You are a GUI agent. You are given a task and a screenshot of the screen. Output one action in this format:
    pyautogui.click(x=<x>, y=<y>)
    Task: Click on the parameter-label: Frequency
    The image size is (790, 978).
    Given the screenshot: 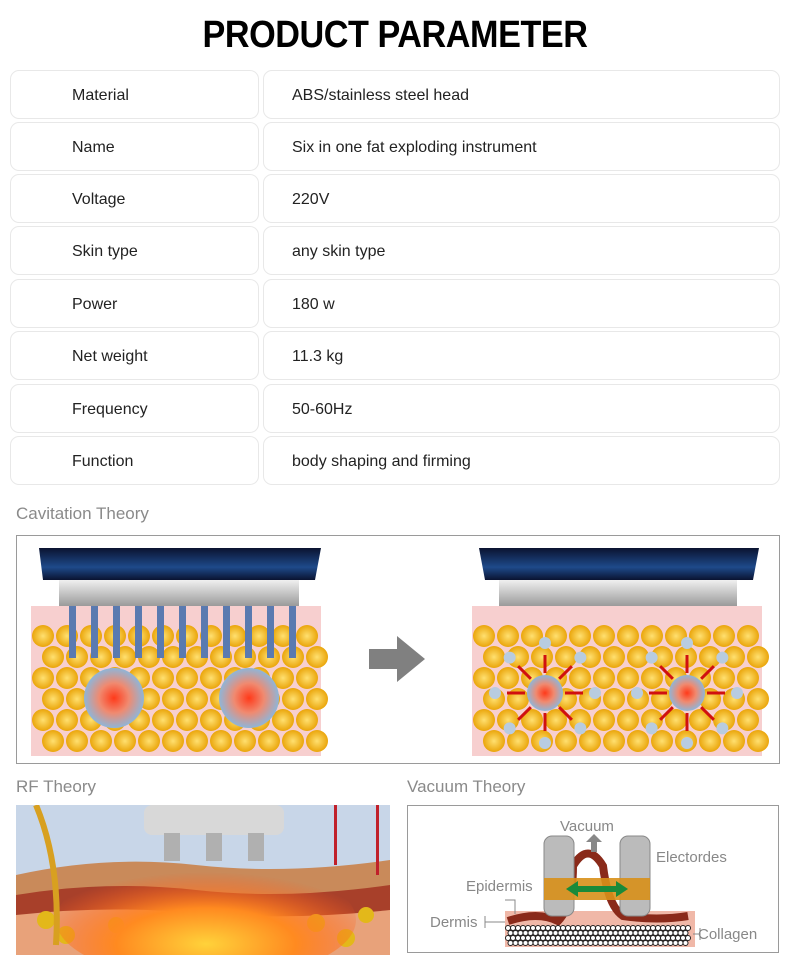 What is the action you would take?
    pyautogui.click(x=134, y=408)
    